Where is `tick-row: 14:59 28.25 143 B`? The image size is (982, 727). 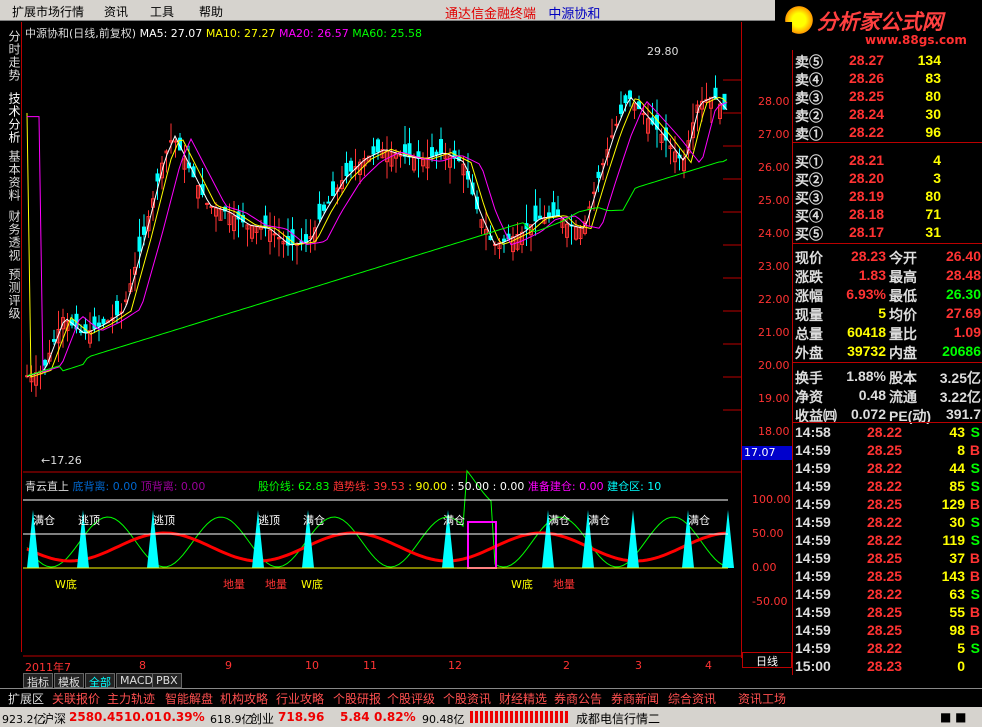 tick-row: 14:59 28.25 143 B is located at coordinates (887, 577).